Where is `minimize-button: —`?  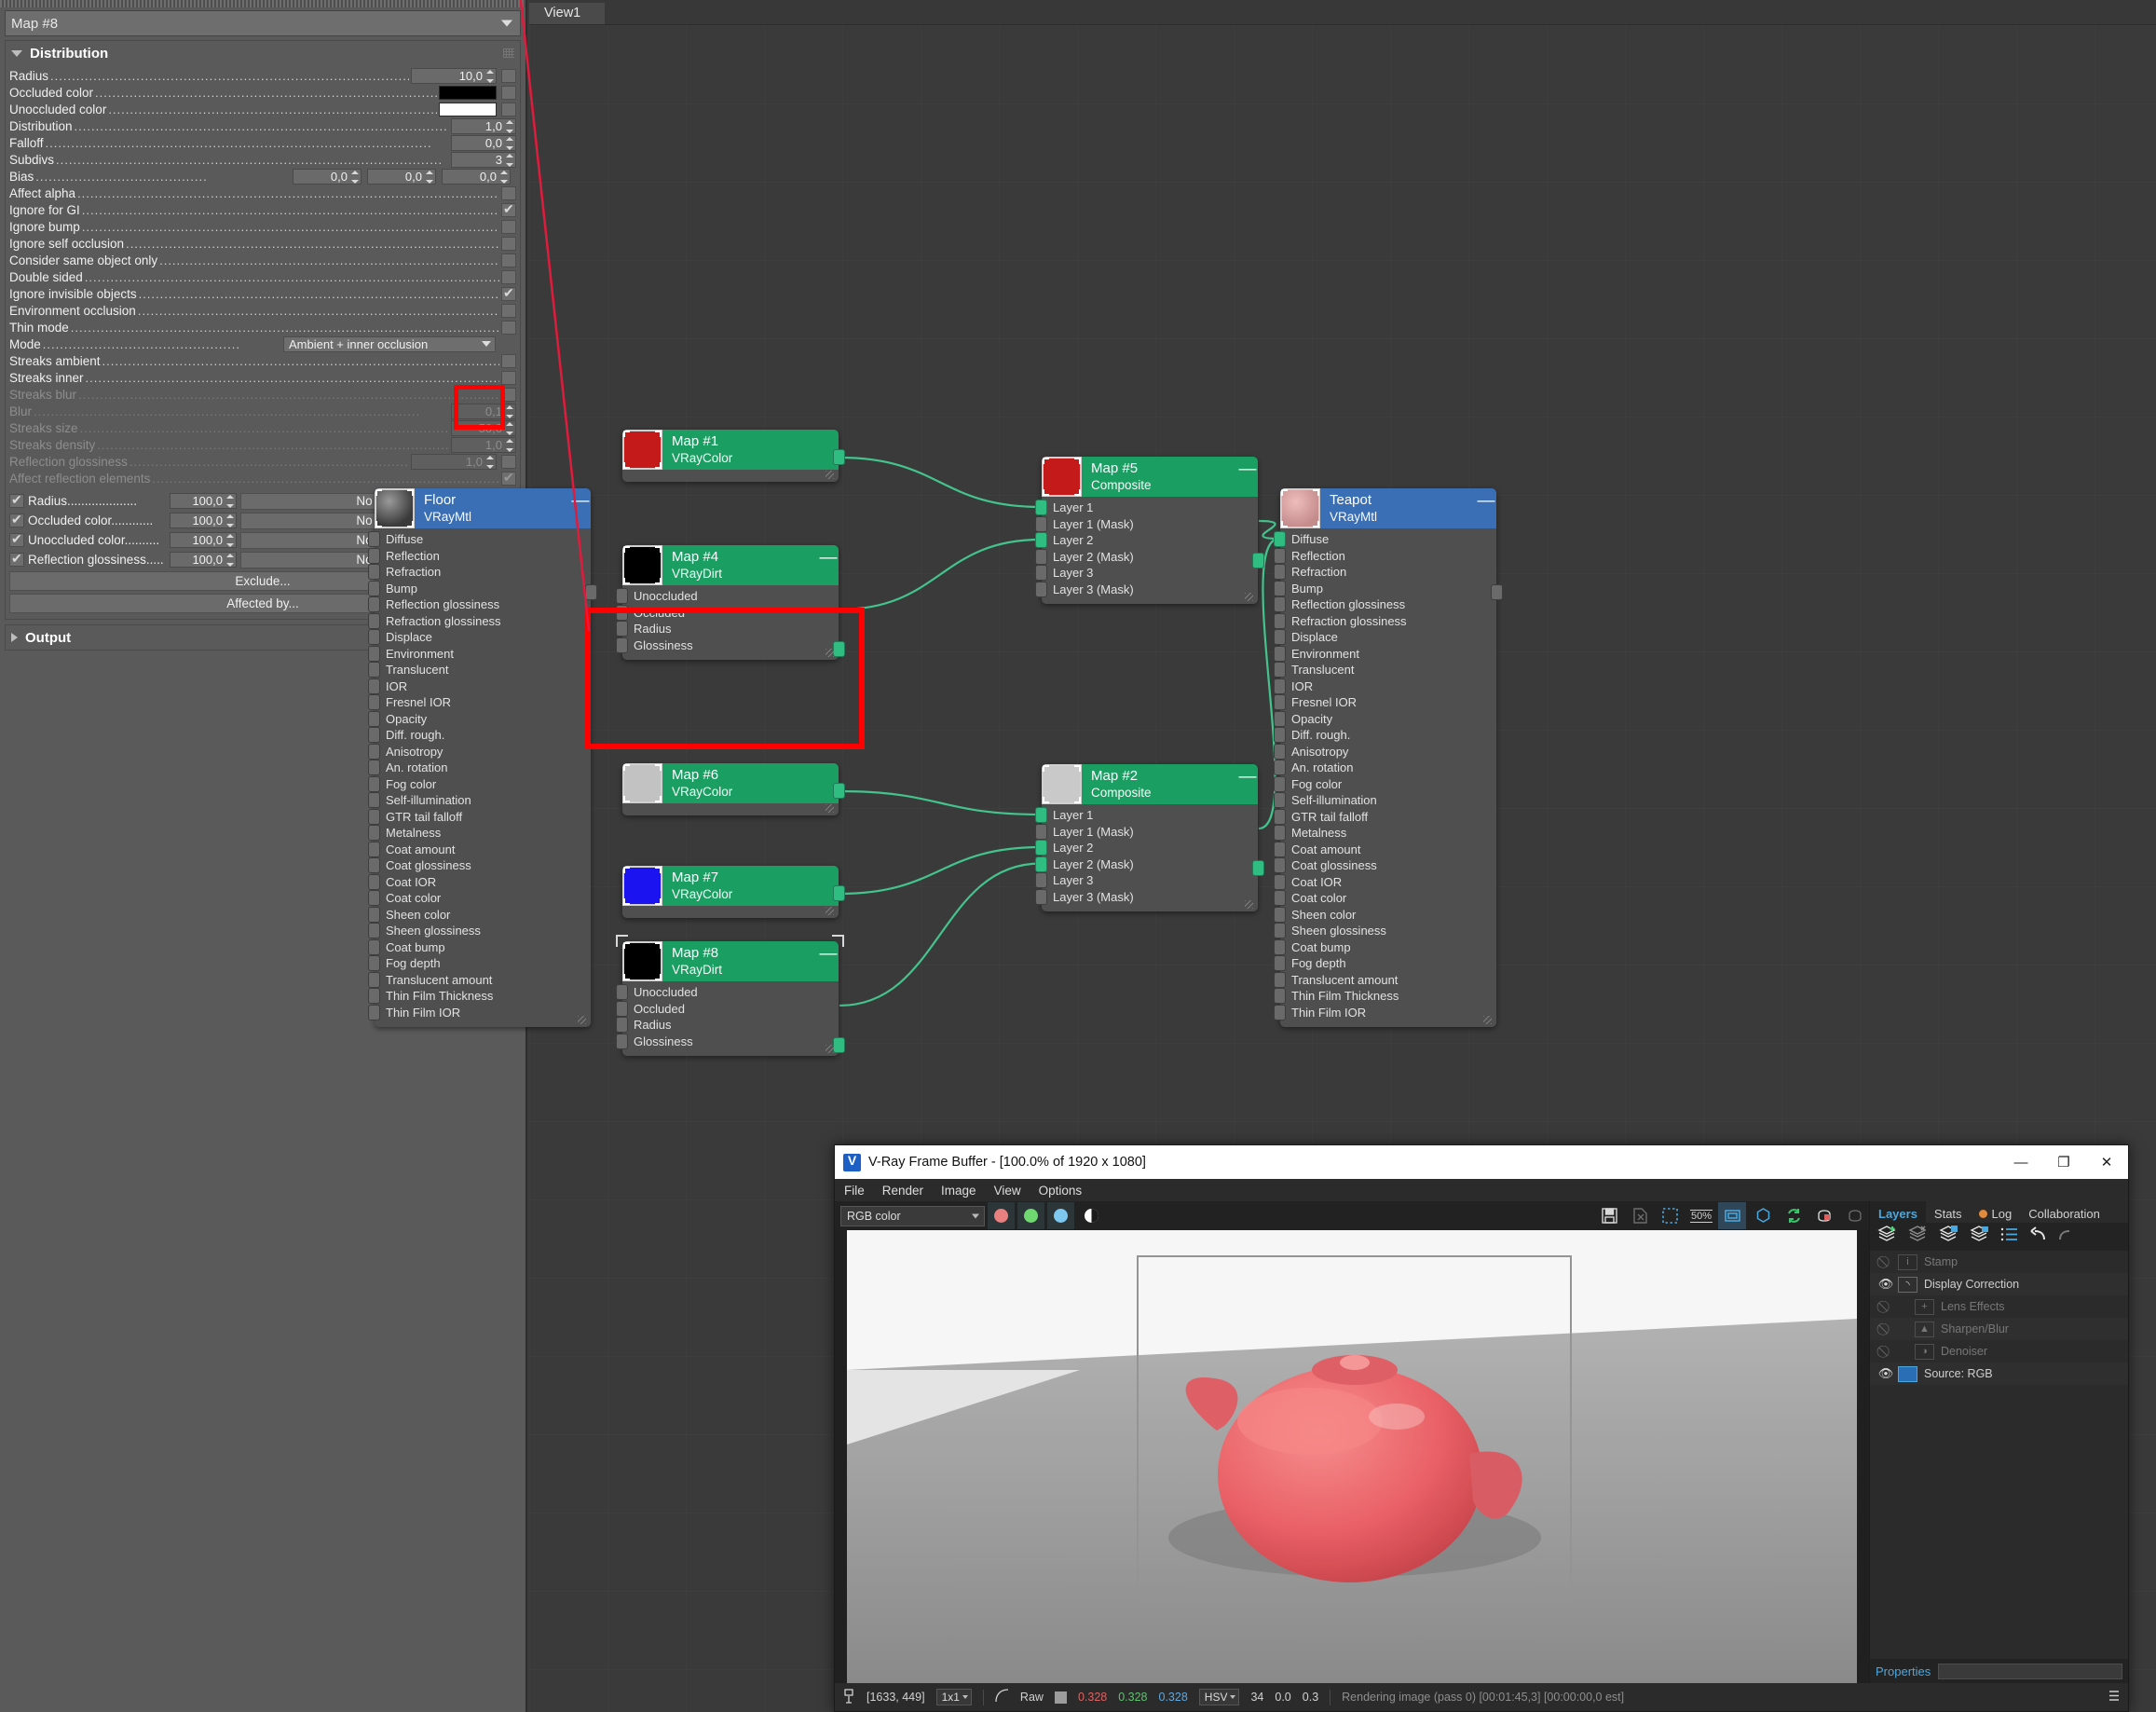 minimize-button: — is located at coordinates (2020, 1162).